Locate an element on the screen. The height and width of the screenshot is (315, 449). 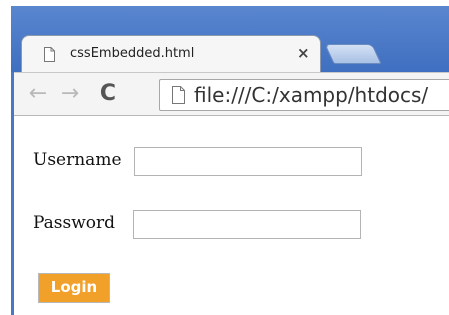
password-field is located at coordinates (247, 224).